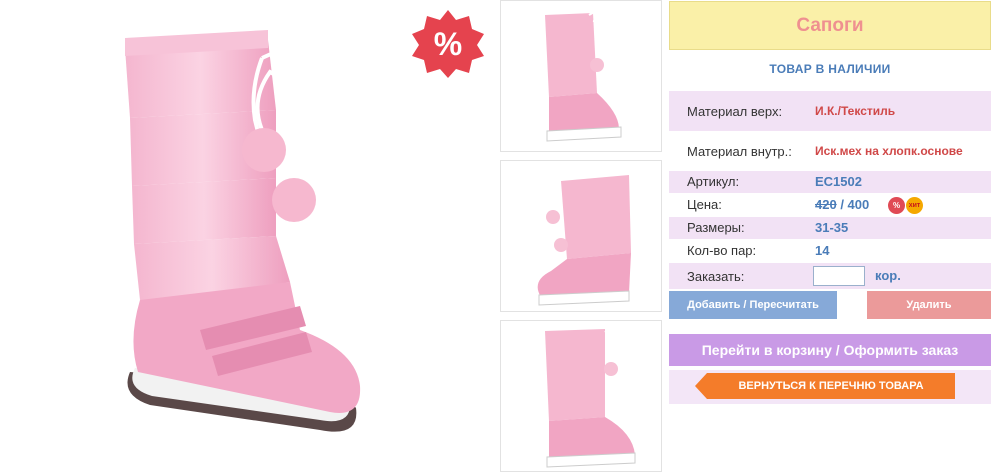  I want to click on product-title: Сапоги, so click(830, 25).